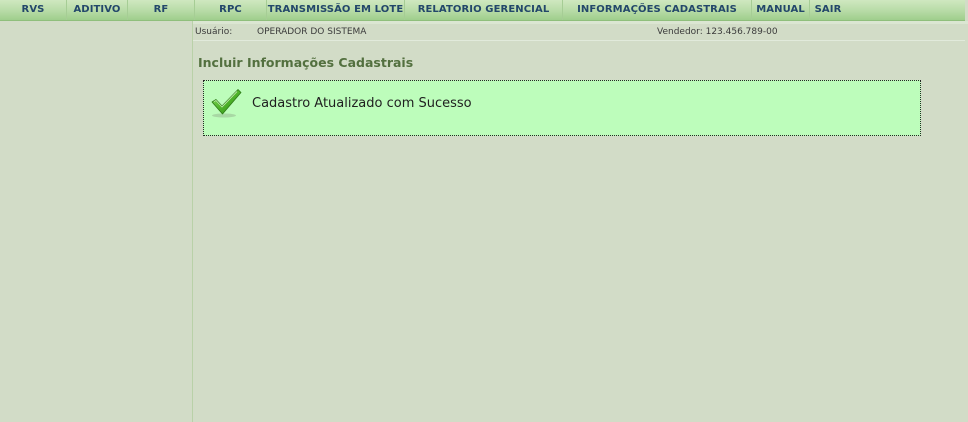 Image resolution: width=968 pixels, height=422 pixels. What do you see at coordinates (161, 10) in the screenshot?
I see `menu-item-rf: RF` at bounding box center [161, 10].